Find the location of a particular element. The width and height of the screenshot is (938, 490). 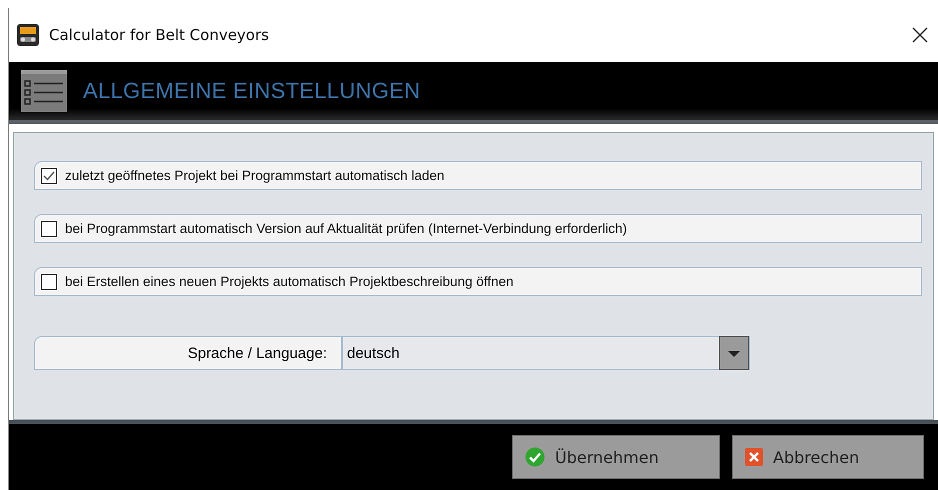

option-row: bei Erstellen eines neuen Projekts automatisch Projektbeschreibung öffnen is located at coordinates (478, 281).